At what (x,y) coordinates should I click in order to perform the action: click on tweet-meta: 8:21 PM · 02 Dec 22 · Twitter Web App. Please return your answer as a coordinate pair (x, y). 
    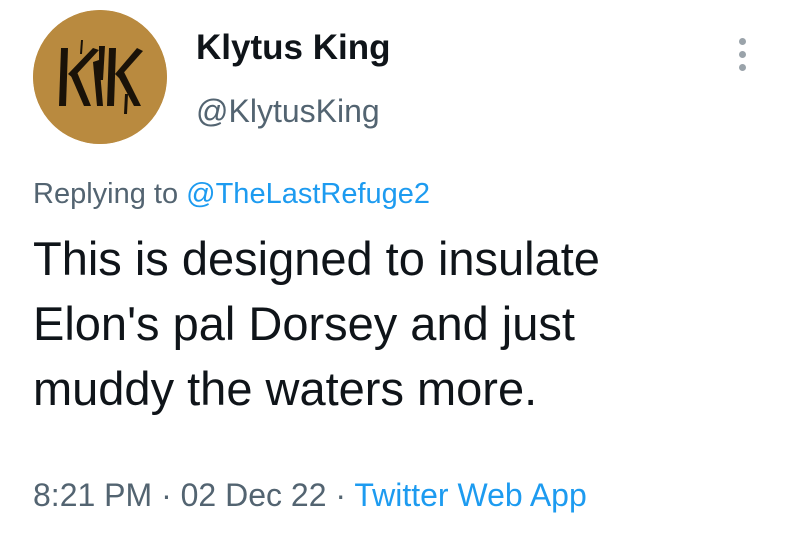
    Looking at the image, I should click on (310, 495).